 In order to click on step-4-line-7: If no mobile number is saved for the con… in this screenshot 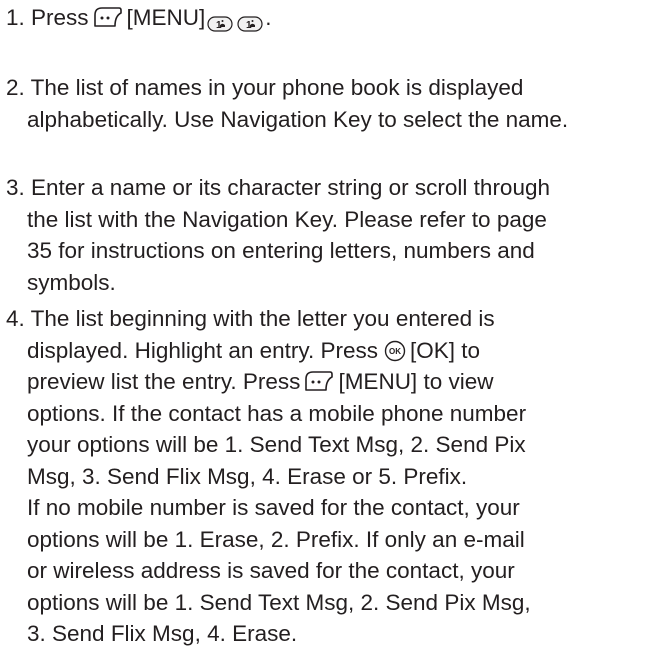, I will do `click(273, 507)`.